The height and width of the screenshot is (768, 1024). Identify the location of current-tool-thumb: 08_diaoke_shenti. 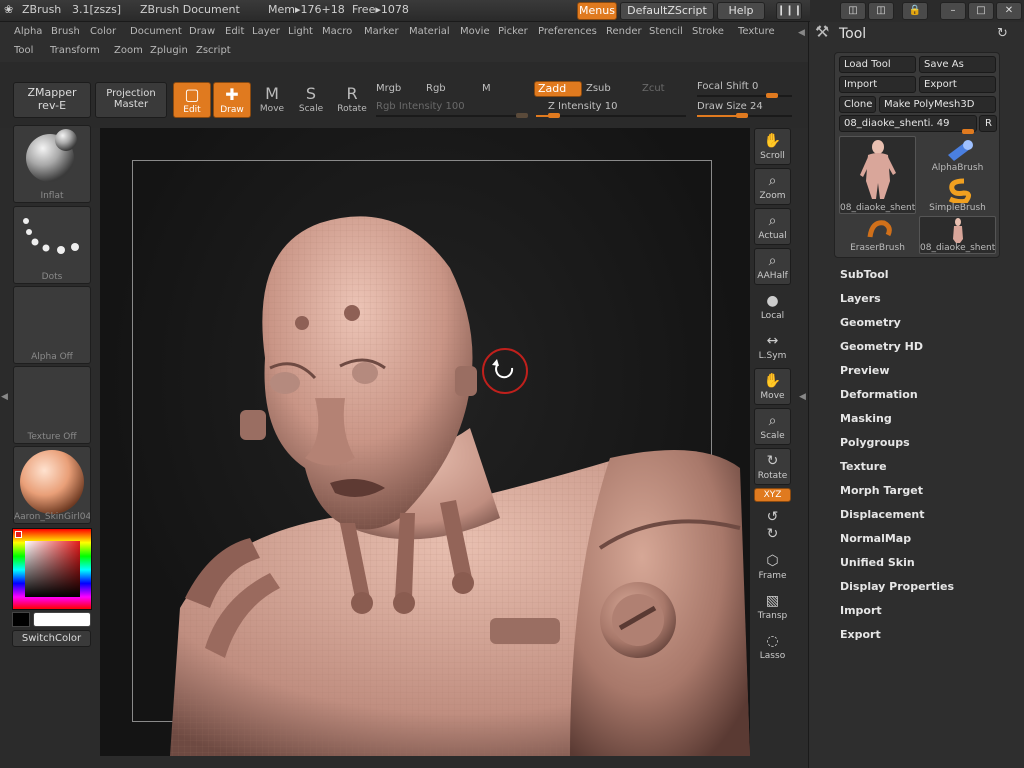
(877, 175).